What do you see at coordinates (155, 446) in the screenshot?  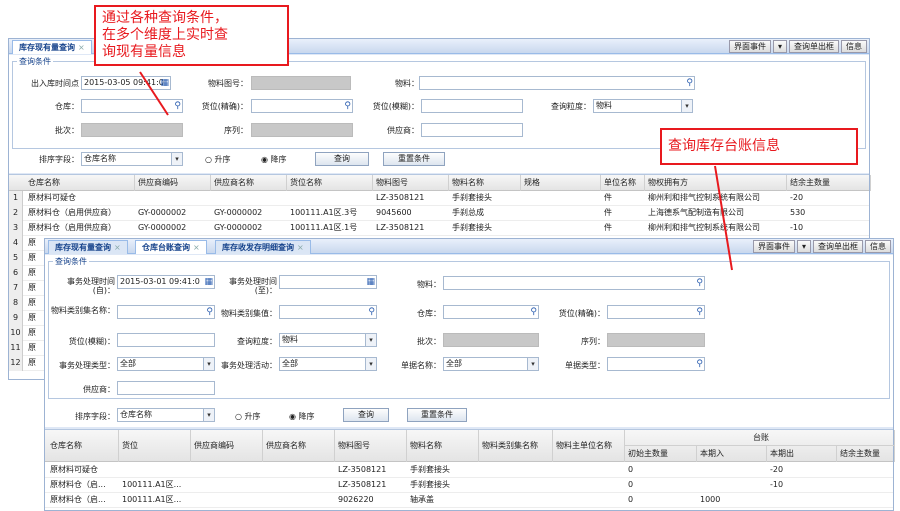 I see `col-header: 货位` at bounding box center [155, 446].